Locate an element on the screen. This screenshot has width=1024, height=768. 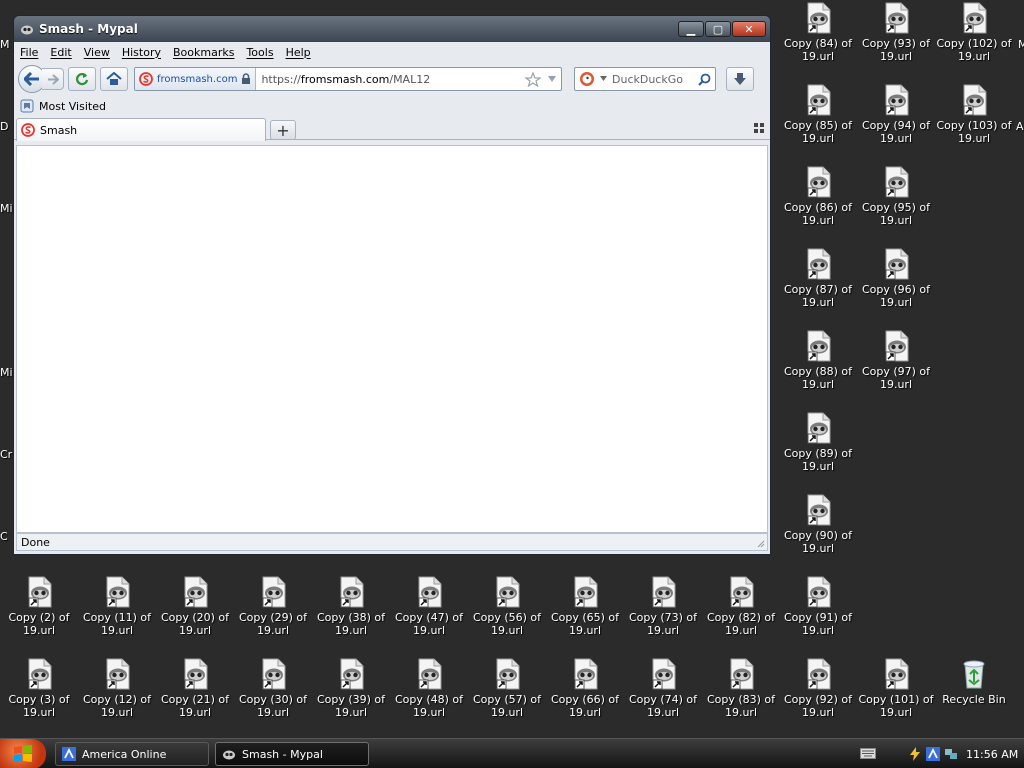
desktop-shortcut: Copy (2) of 19.url is located at coordinates (39, 616).